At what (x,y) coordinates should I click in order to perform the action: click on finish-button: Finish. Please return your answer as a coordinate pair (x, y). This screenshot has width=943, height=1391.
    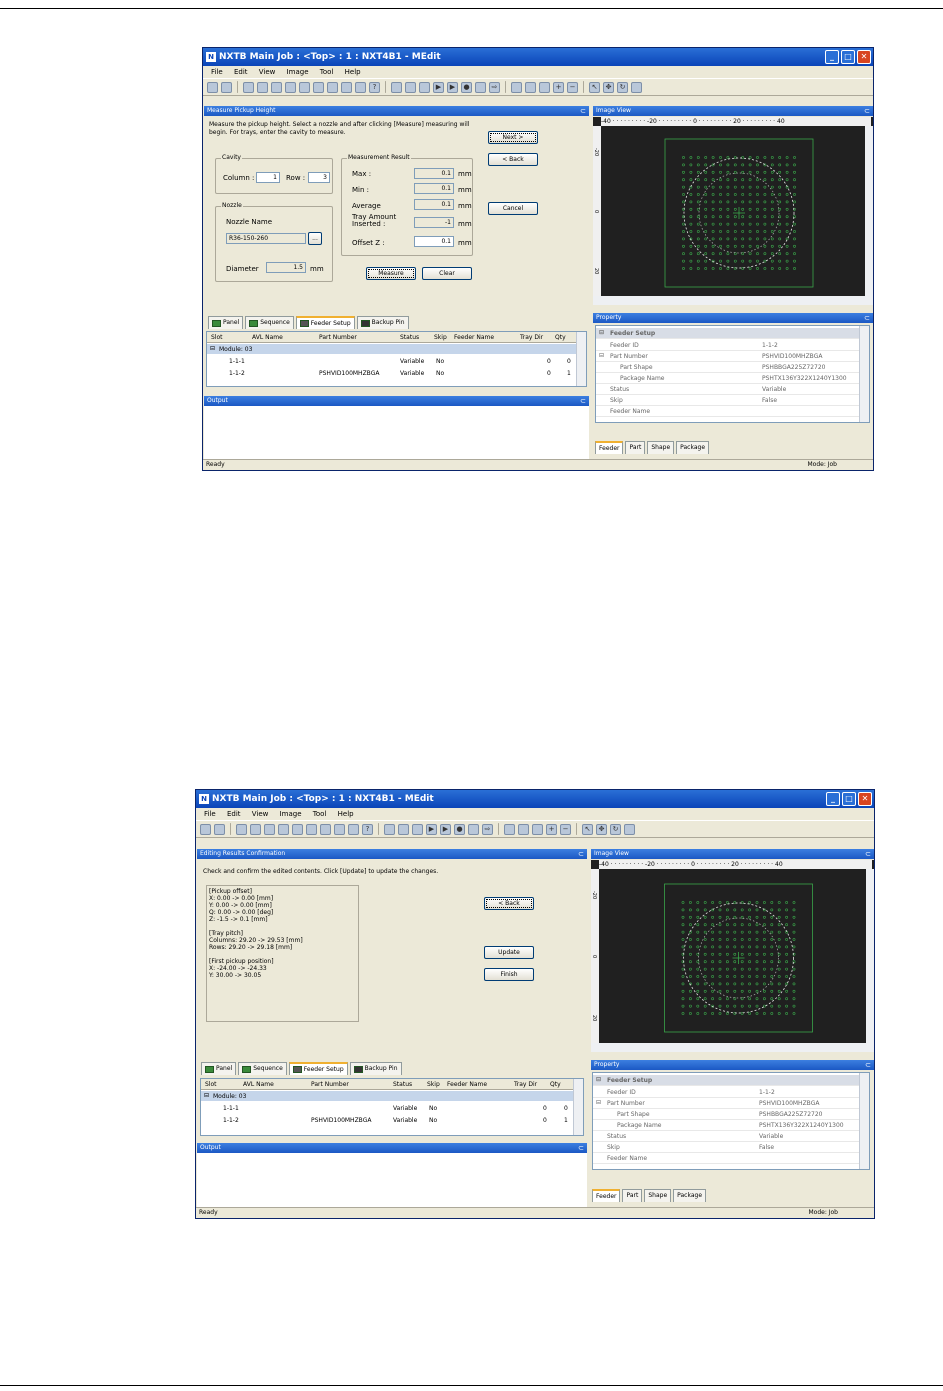
    Looking at the image, I should click on (509, 974).